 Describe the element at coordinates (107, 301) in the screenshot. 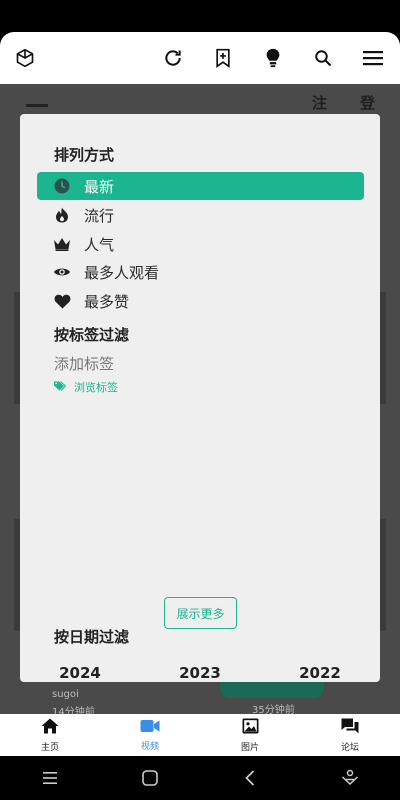

I see `sort-option-label: 最多赞` at that location.